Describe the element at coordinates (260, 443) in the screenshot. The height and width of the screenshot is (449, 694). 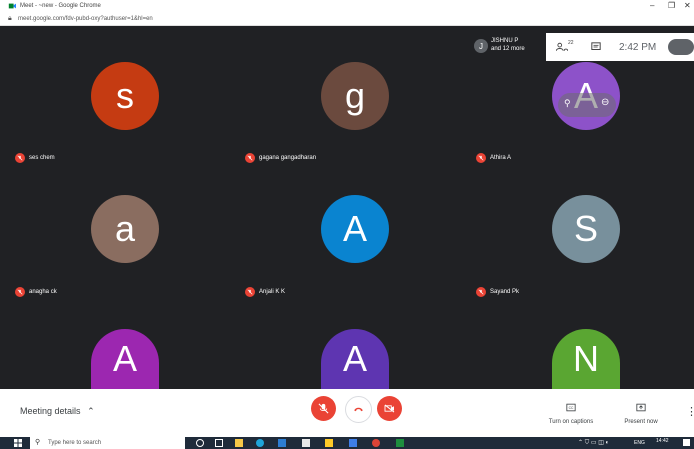
I see `edge-icon` at that location.